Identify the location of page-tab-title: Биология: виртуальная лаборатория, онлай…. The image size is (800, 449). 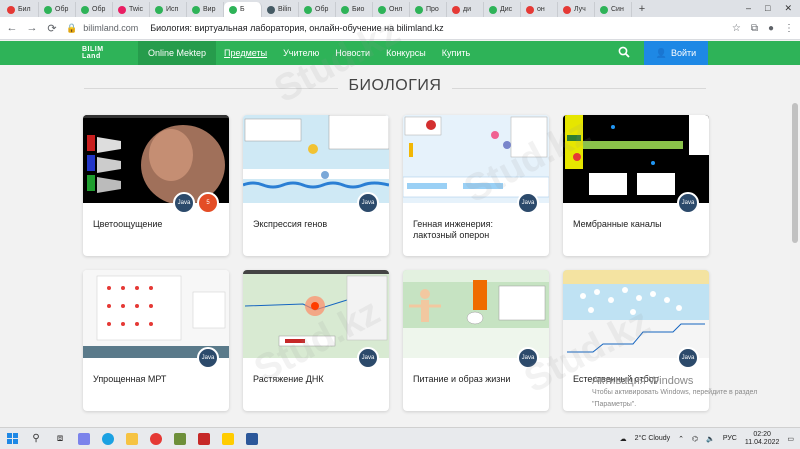
(297, 28).